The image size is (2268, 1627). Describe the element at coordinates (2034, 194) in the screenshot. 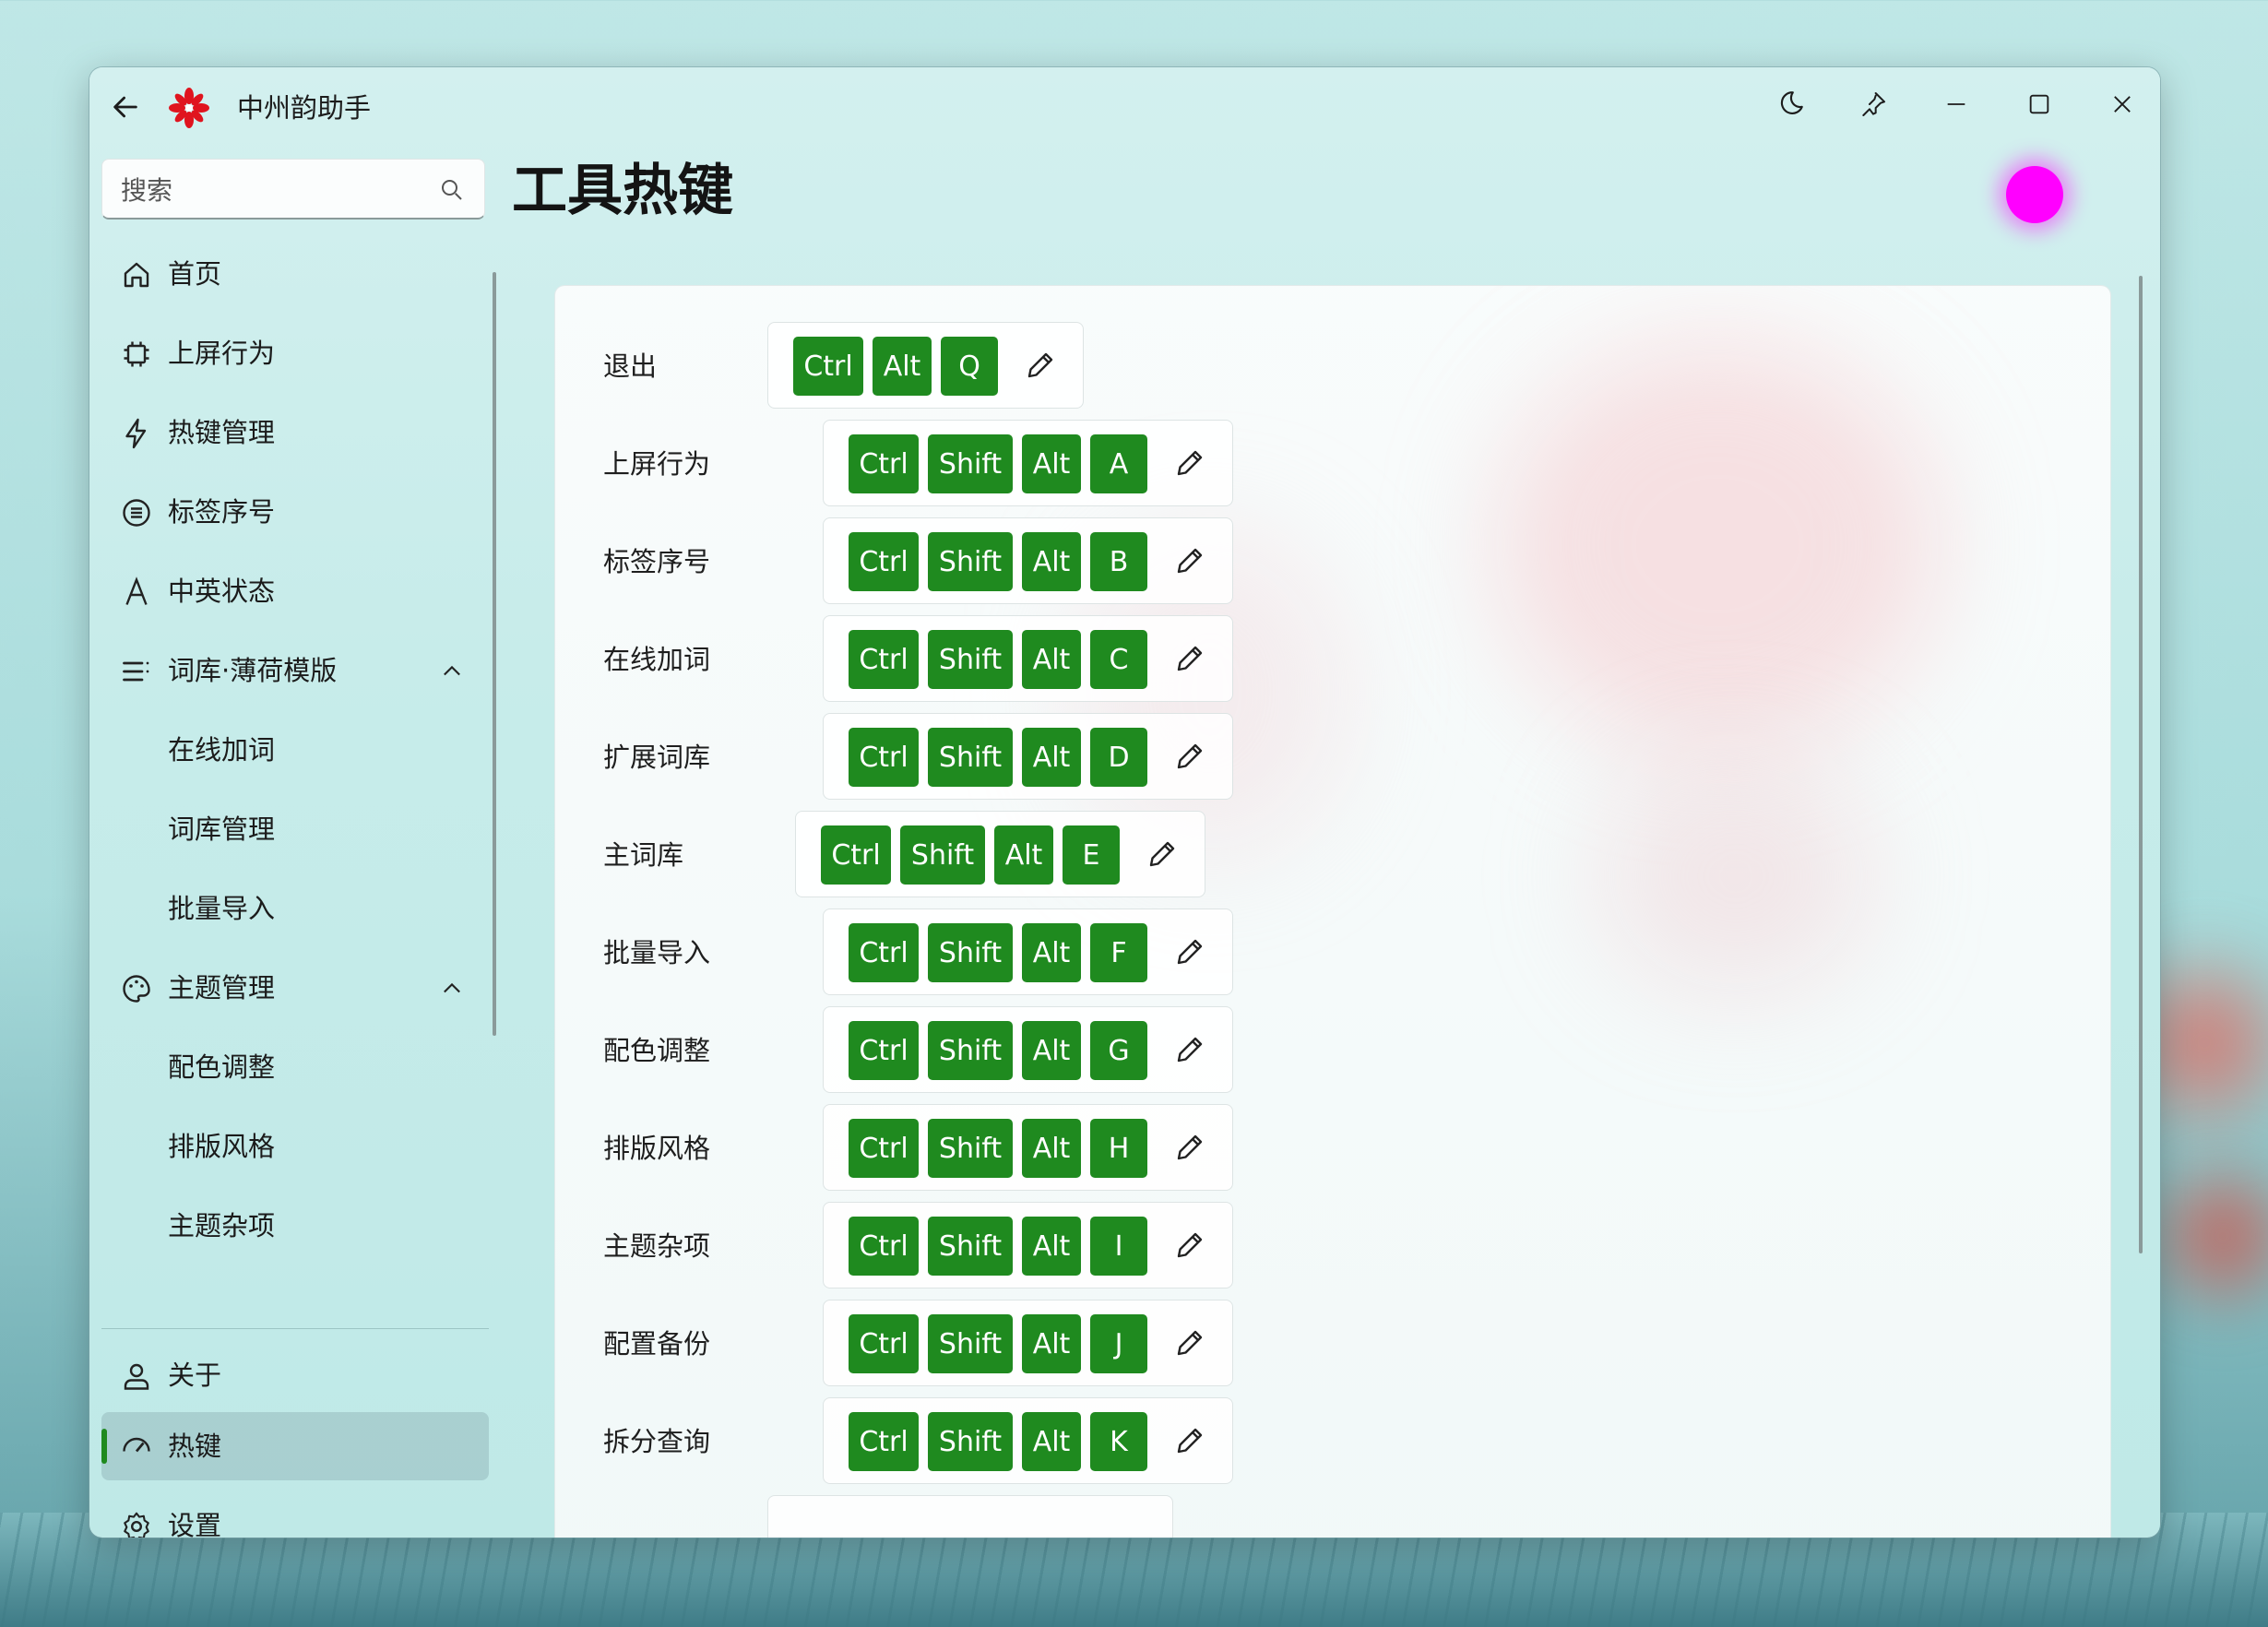

I see `avatar` at that location.